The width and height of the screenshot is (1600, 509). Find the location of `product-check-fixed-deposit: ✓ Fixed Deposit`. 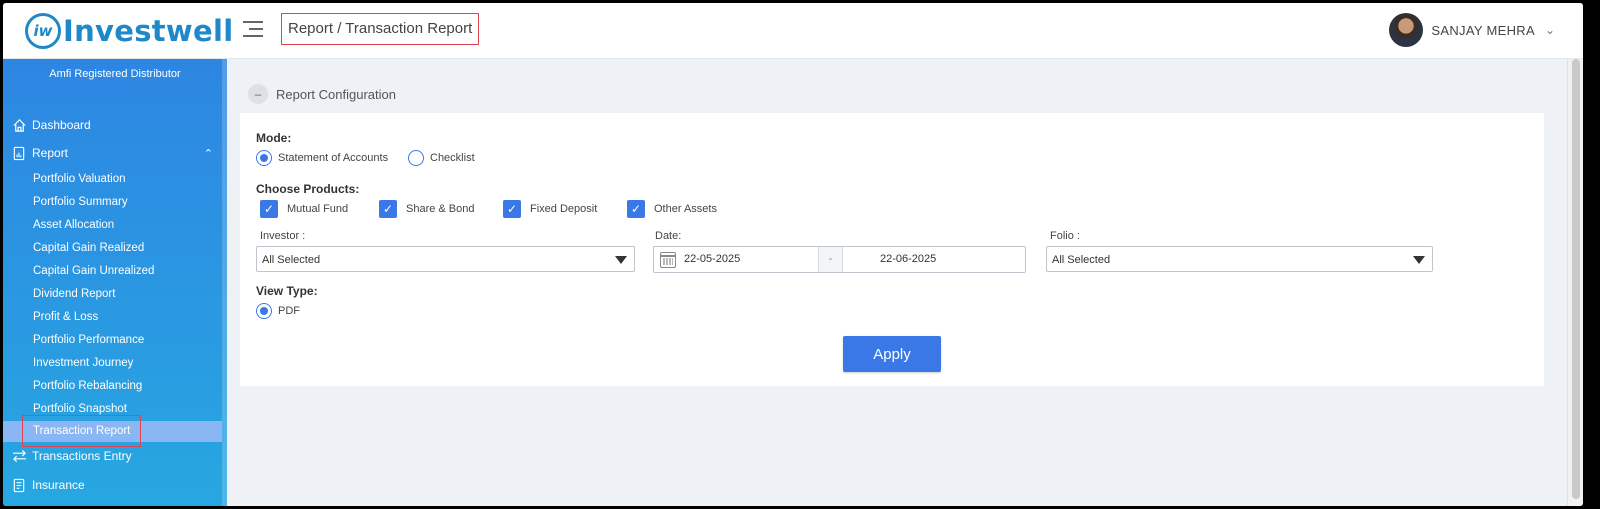

product-check-fixed-deposit: ✓ Fixed Deposit is located at coordinates (550, 209).